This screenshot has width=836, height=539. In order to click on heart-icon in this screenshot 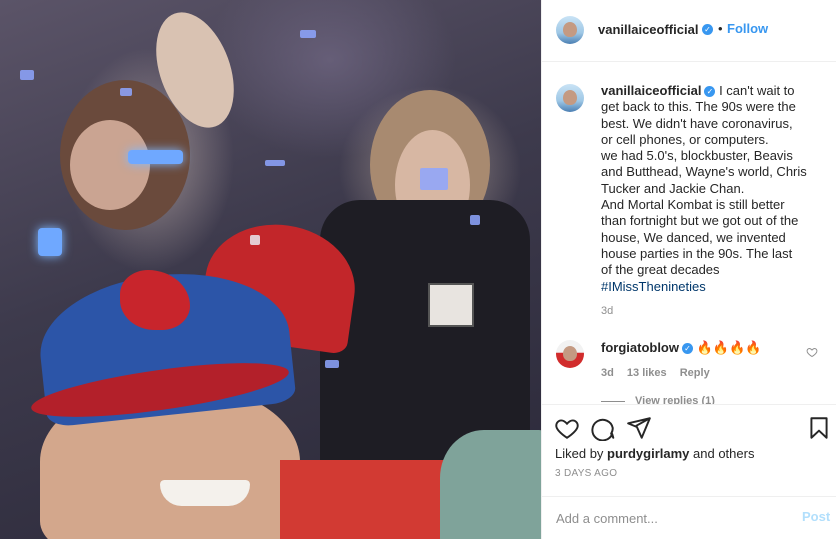, I will do `click(567, 428)`.